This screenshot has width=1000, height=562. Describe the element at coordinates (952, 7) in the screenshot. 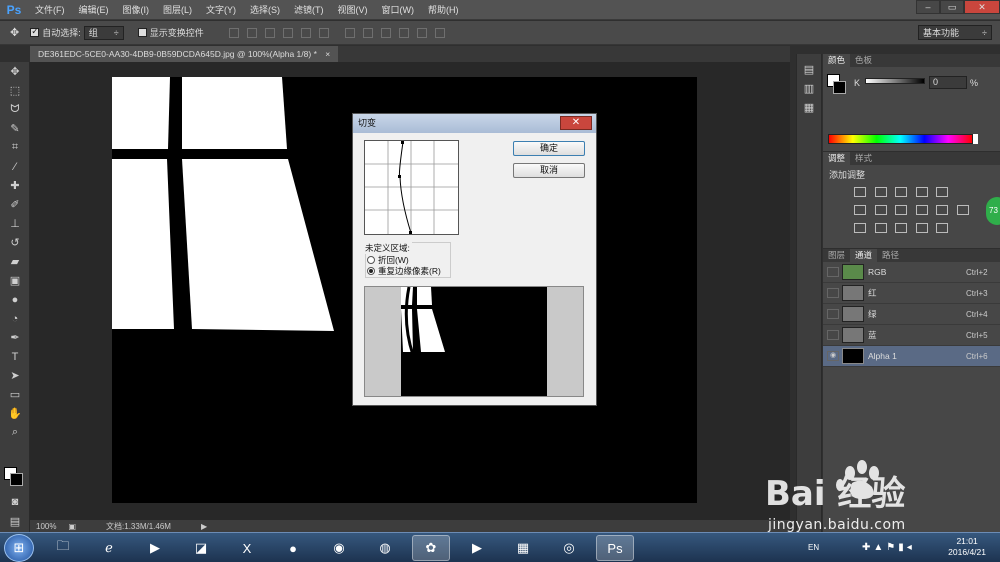

I see `restore-button: ▭` at that location.